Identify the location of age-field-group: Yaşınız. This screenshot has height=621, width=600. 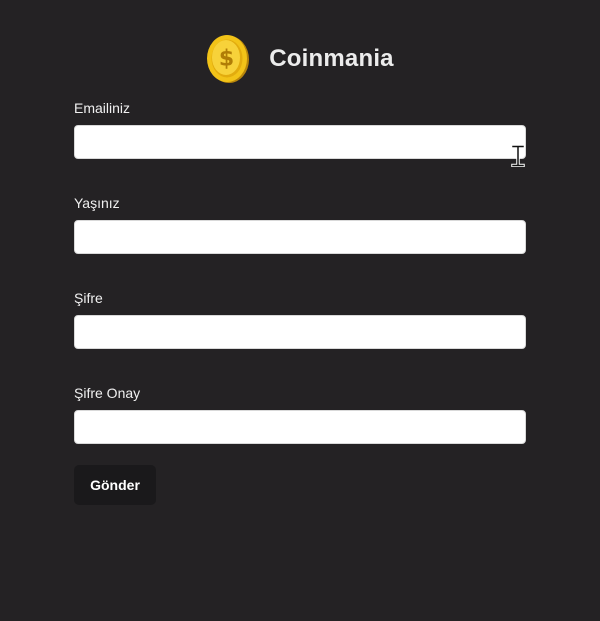
(300, 240).